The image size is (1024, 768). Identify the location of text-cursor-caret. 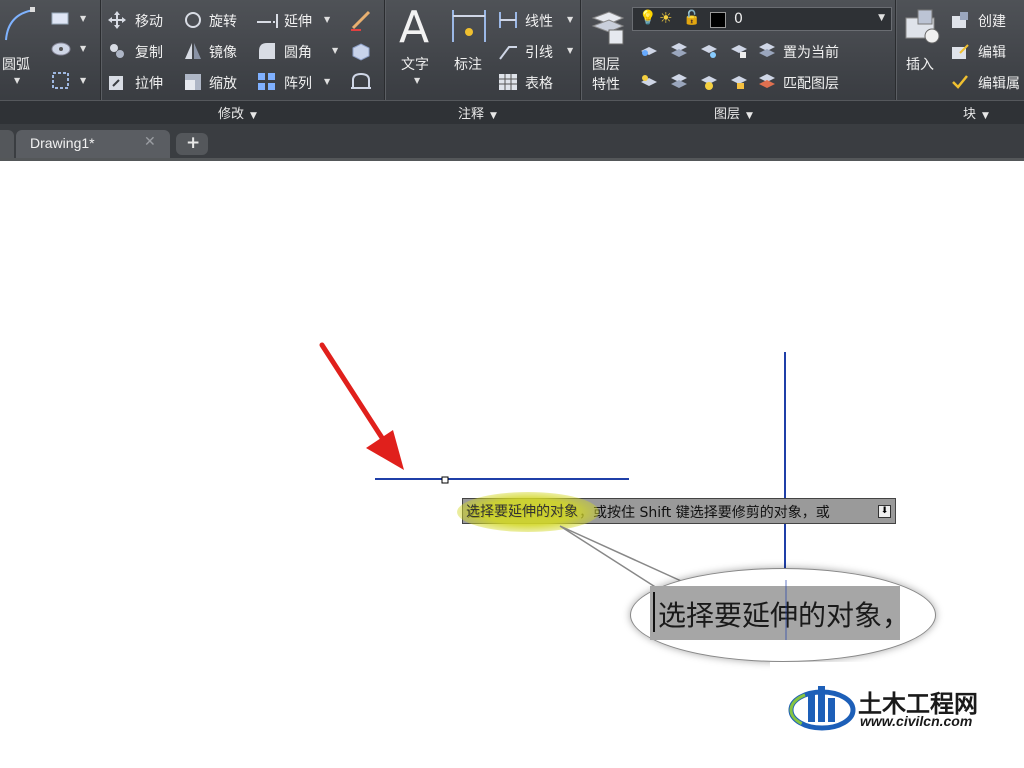
(654, 612).